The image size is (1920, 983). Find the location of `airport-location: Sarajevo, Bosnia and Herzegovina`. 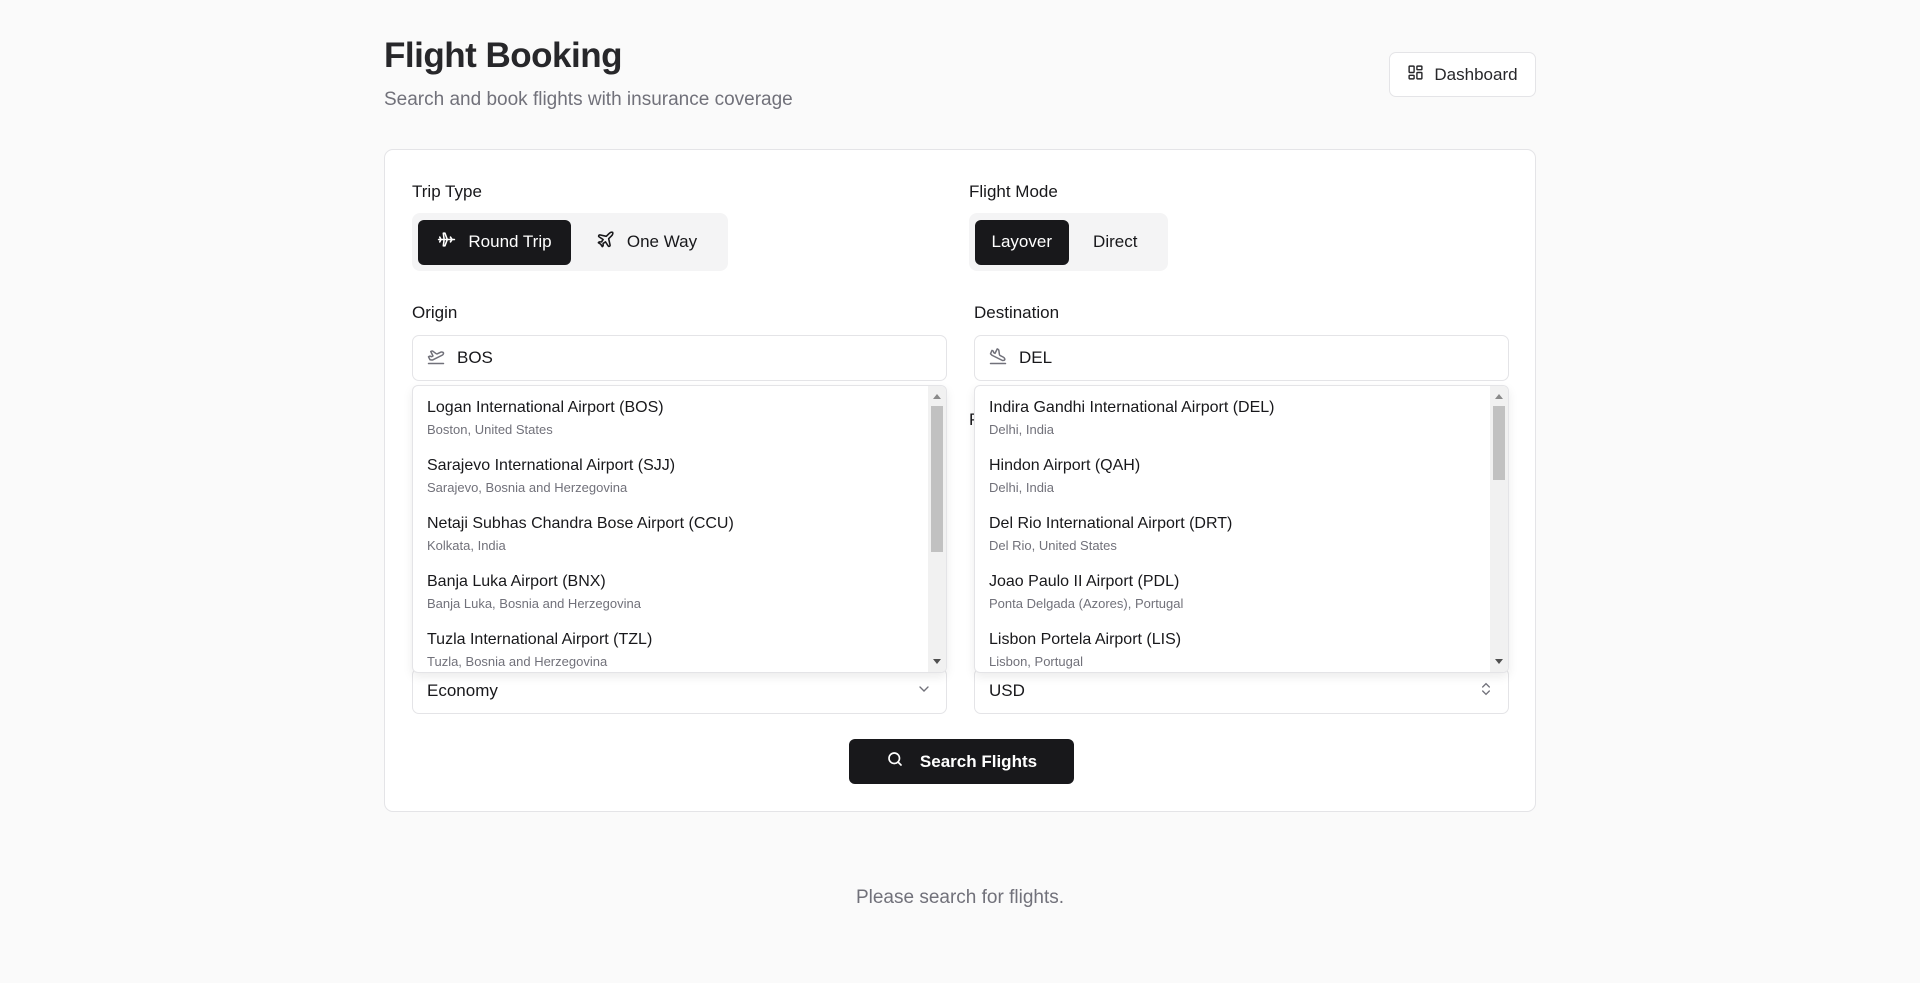

airport-location: Sarajevo, Bosnia and Herzegovina is located at coordinates (527, 487).